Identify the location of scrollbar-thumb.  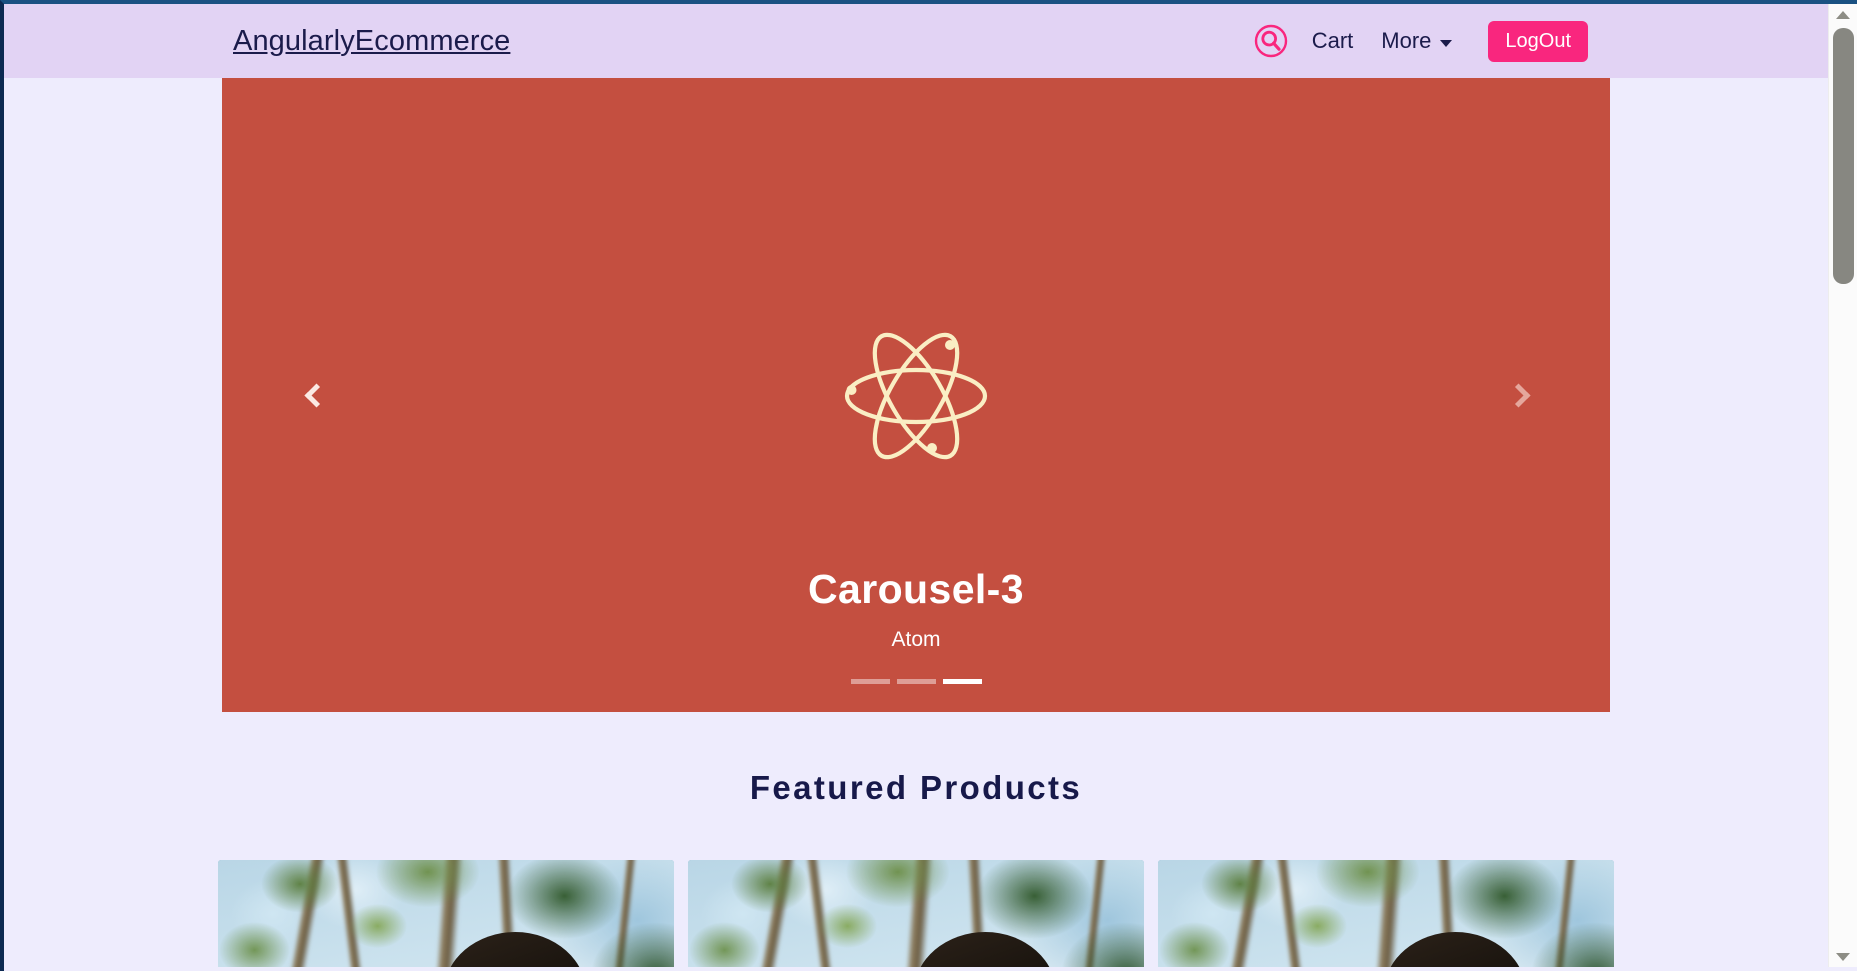
(1843, 156).